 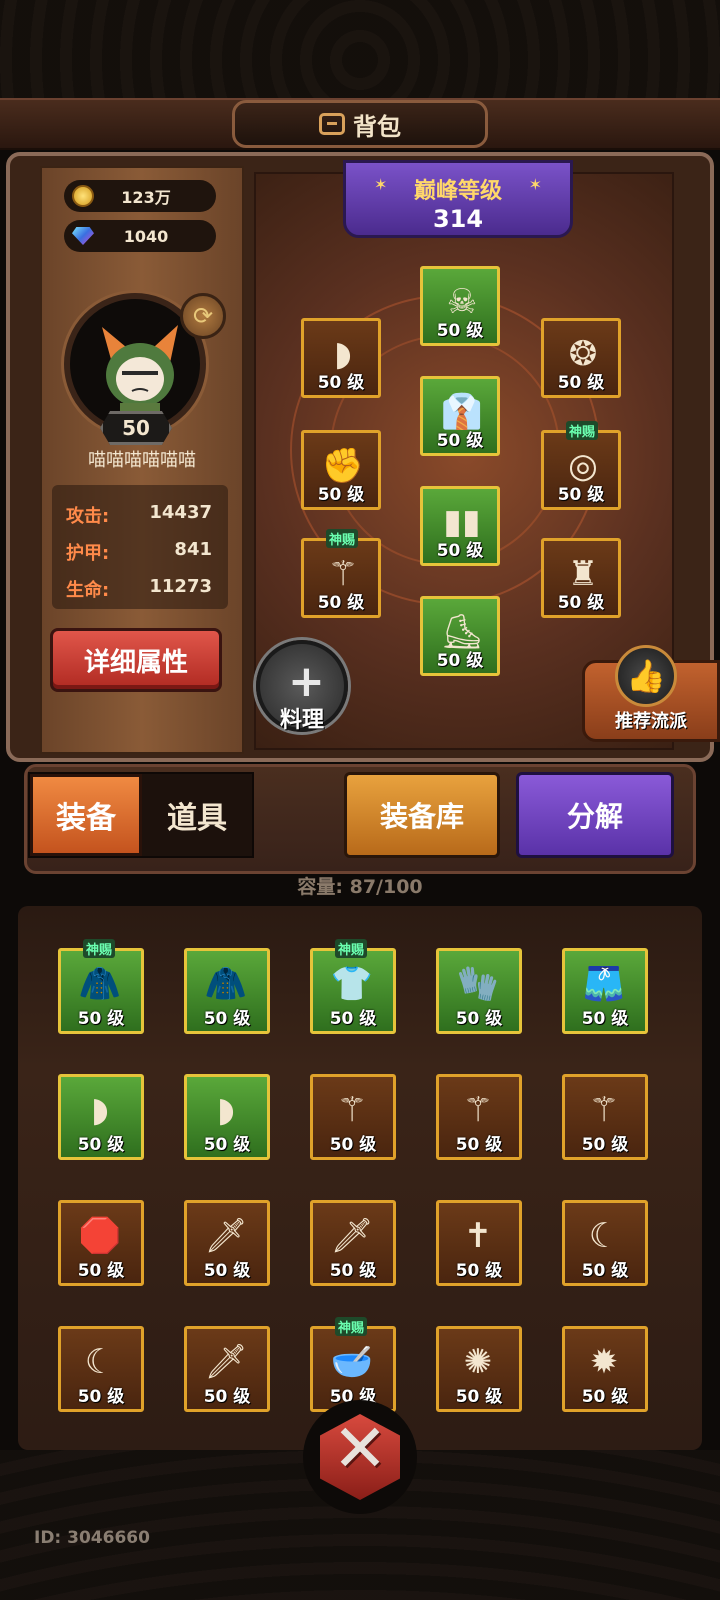 I want to click on user-id: ID: 3046660, so click(x=92, y=1538).